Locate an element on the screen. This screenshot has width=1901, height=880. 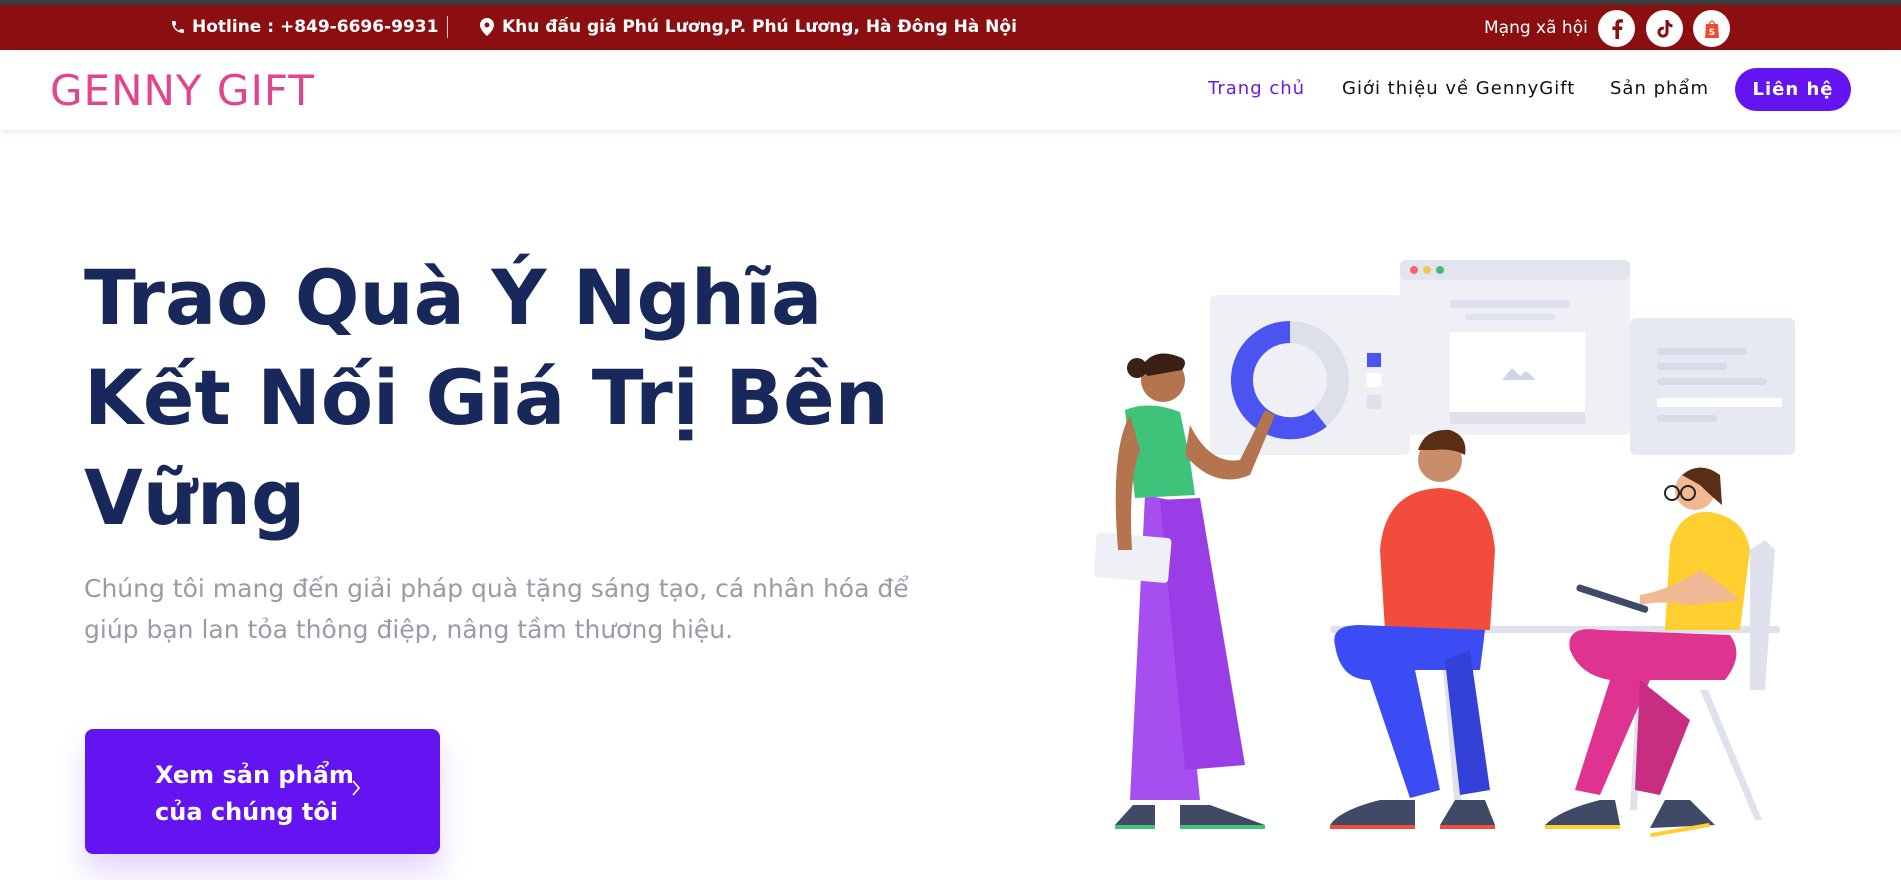
chevron-right-icon is located at coordinates (356, 788).